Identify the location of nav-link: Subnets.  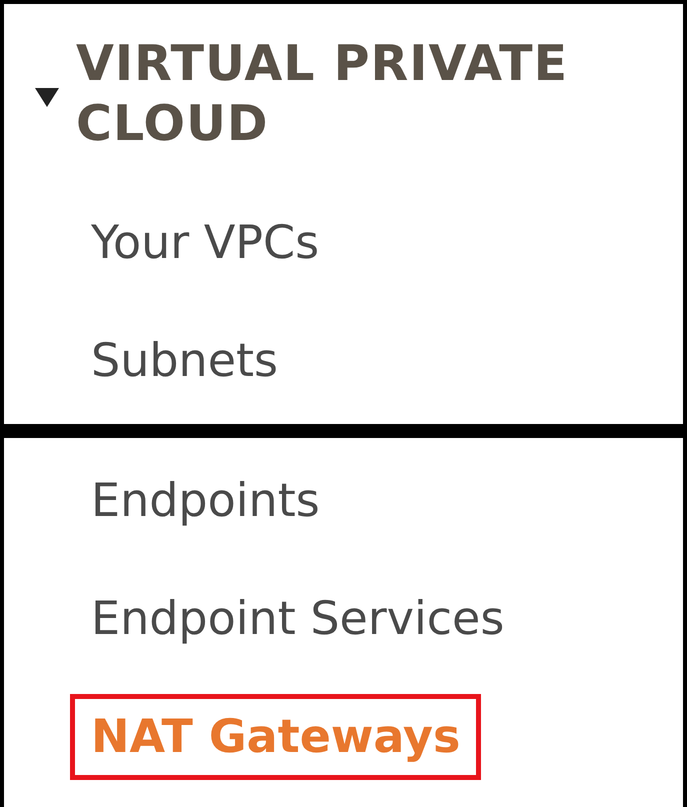
(185, 361).